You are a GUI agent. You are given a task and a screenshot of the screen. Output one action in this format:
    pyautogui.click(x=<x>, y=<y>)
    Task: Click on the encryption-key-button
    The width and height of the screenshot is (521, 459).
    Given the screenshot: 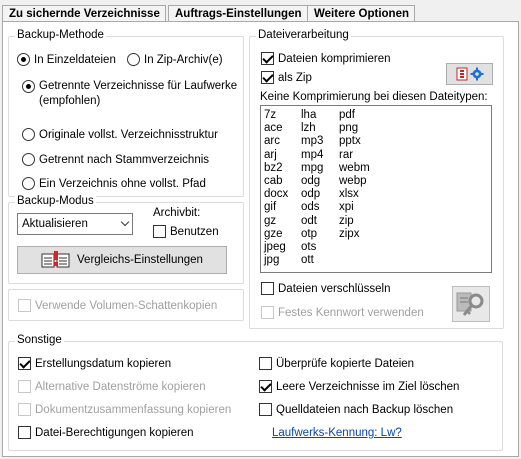 What is the action you would take?
    pyautogui.click(x=471, y=304)
    